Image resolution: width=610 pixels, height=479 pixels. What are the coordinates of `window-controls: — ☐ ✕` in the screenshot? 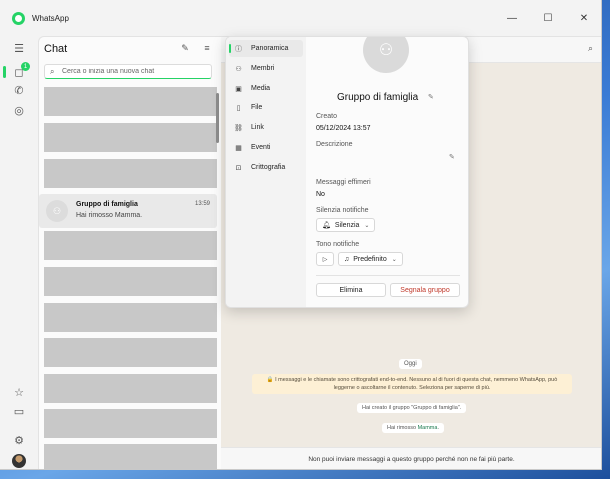 It's located at (547, 18).